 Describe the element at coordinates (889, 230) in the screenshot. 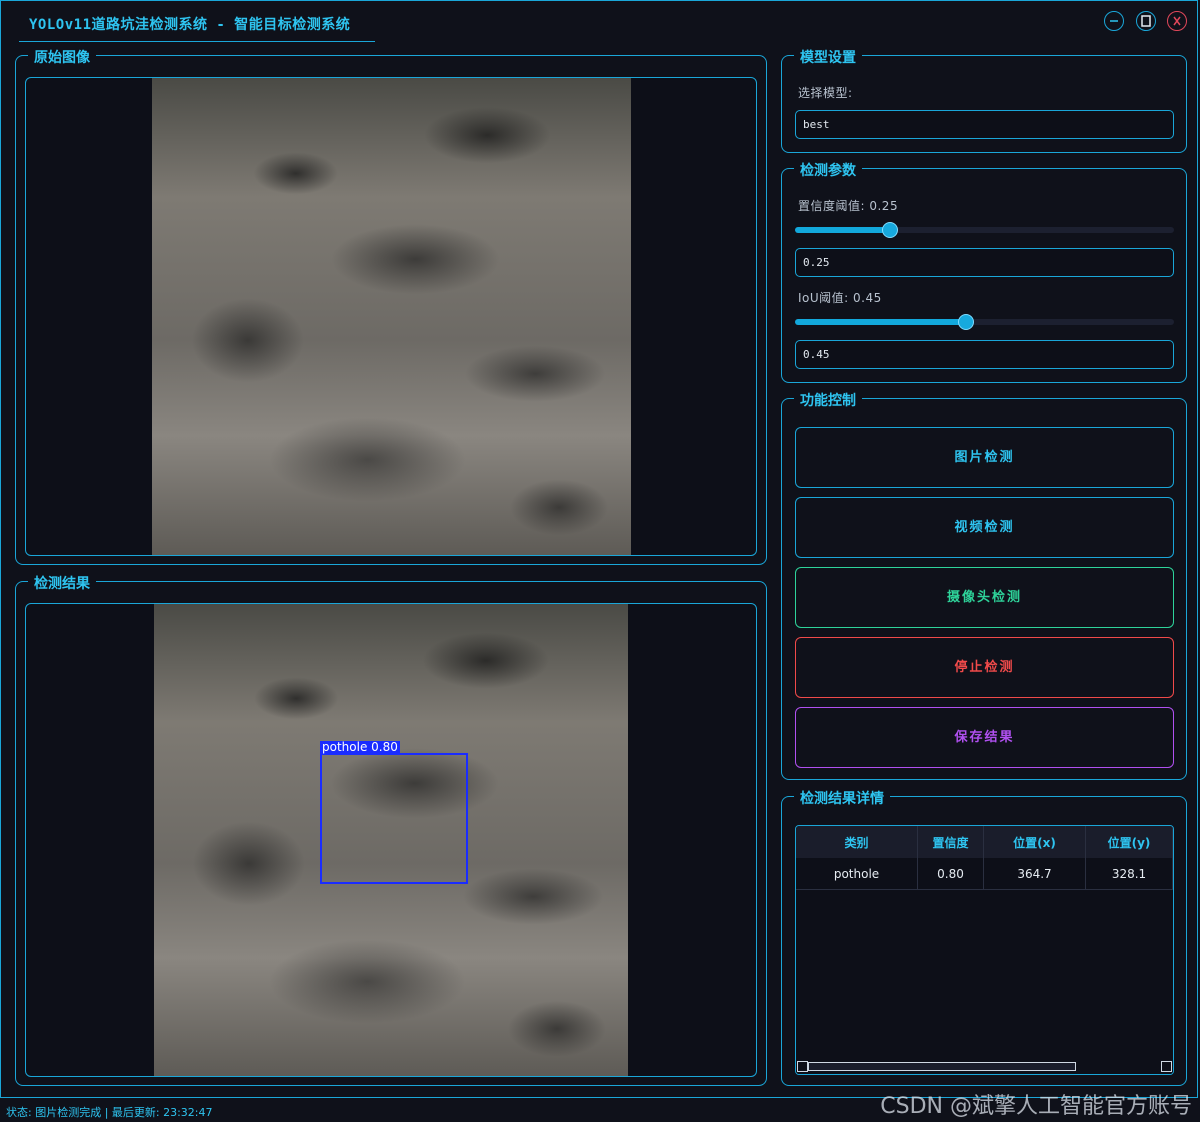

I see `confidence-slider-handle` at that location.